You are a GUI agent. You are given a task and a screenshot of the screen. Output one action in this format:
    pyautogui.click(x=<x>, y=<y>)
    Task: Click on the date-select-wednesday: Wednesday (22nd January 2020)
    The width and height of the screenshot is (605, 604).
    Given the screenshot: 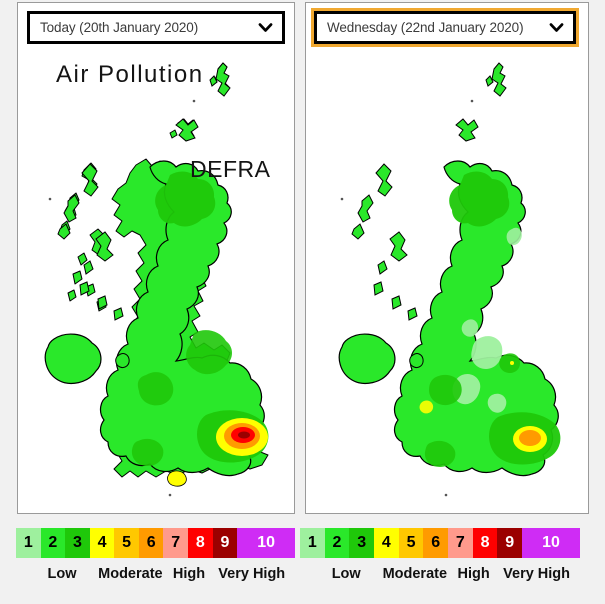 What is the action you would take?
    pyautogui.click(x=445, y=27)
    